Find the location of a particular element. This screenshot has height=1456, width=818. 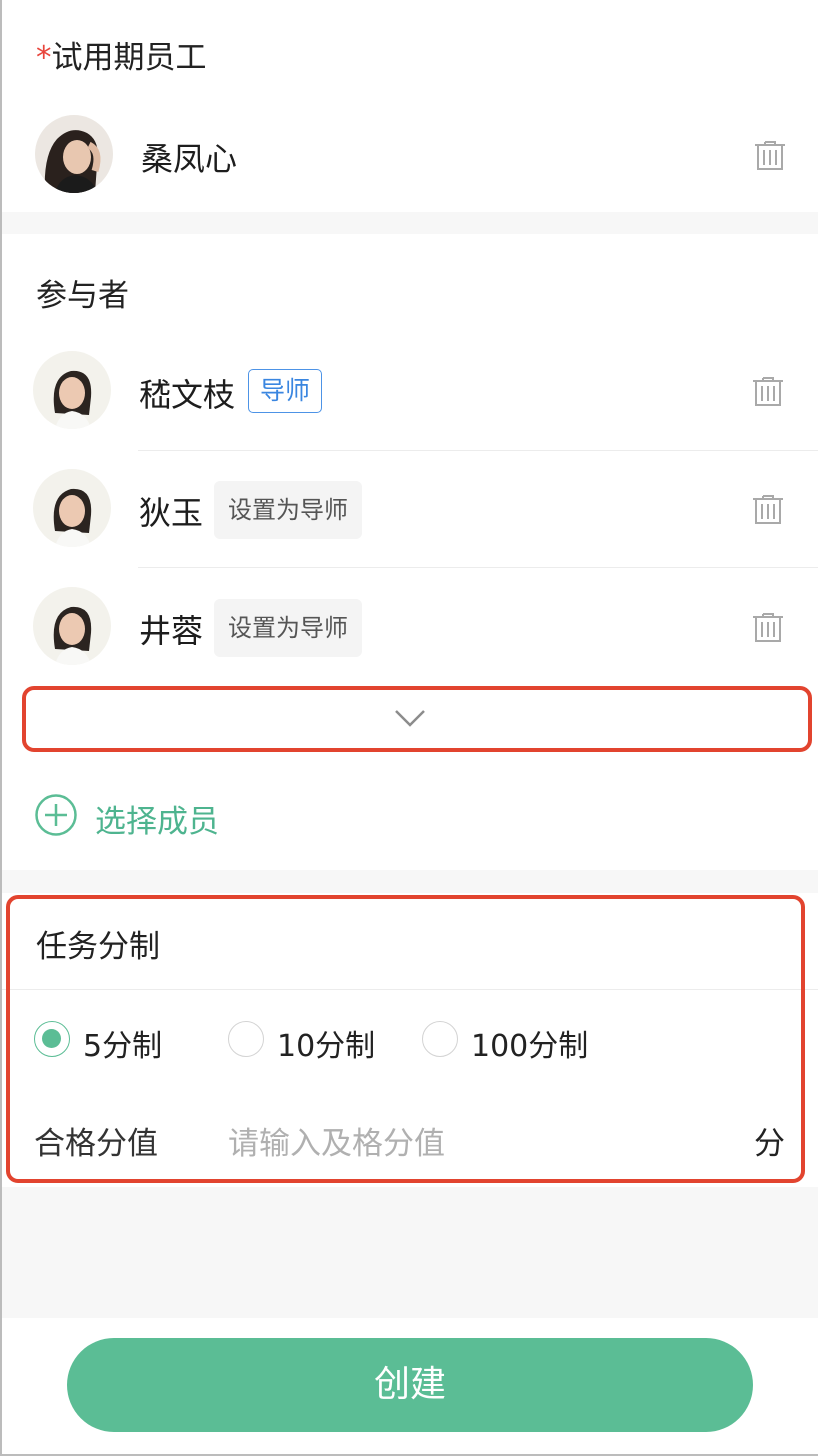

select-member-button: 选择成员 is located at coordinates (157, 818).